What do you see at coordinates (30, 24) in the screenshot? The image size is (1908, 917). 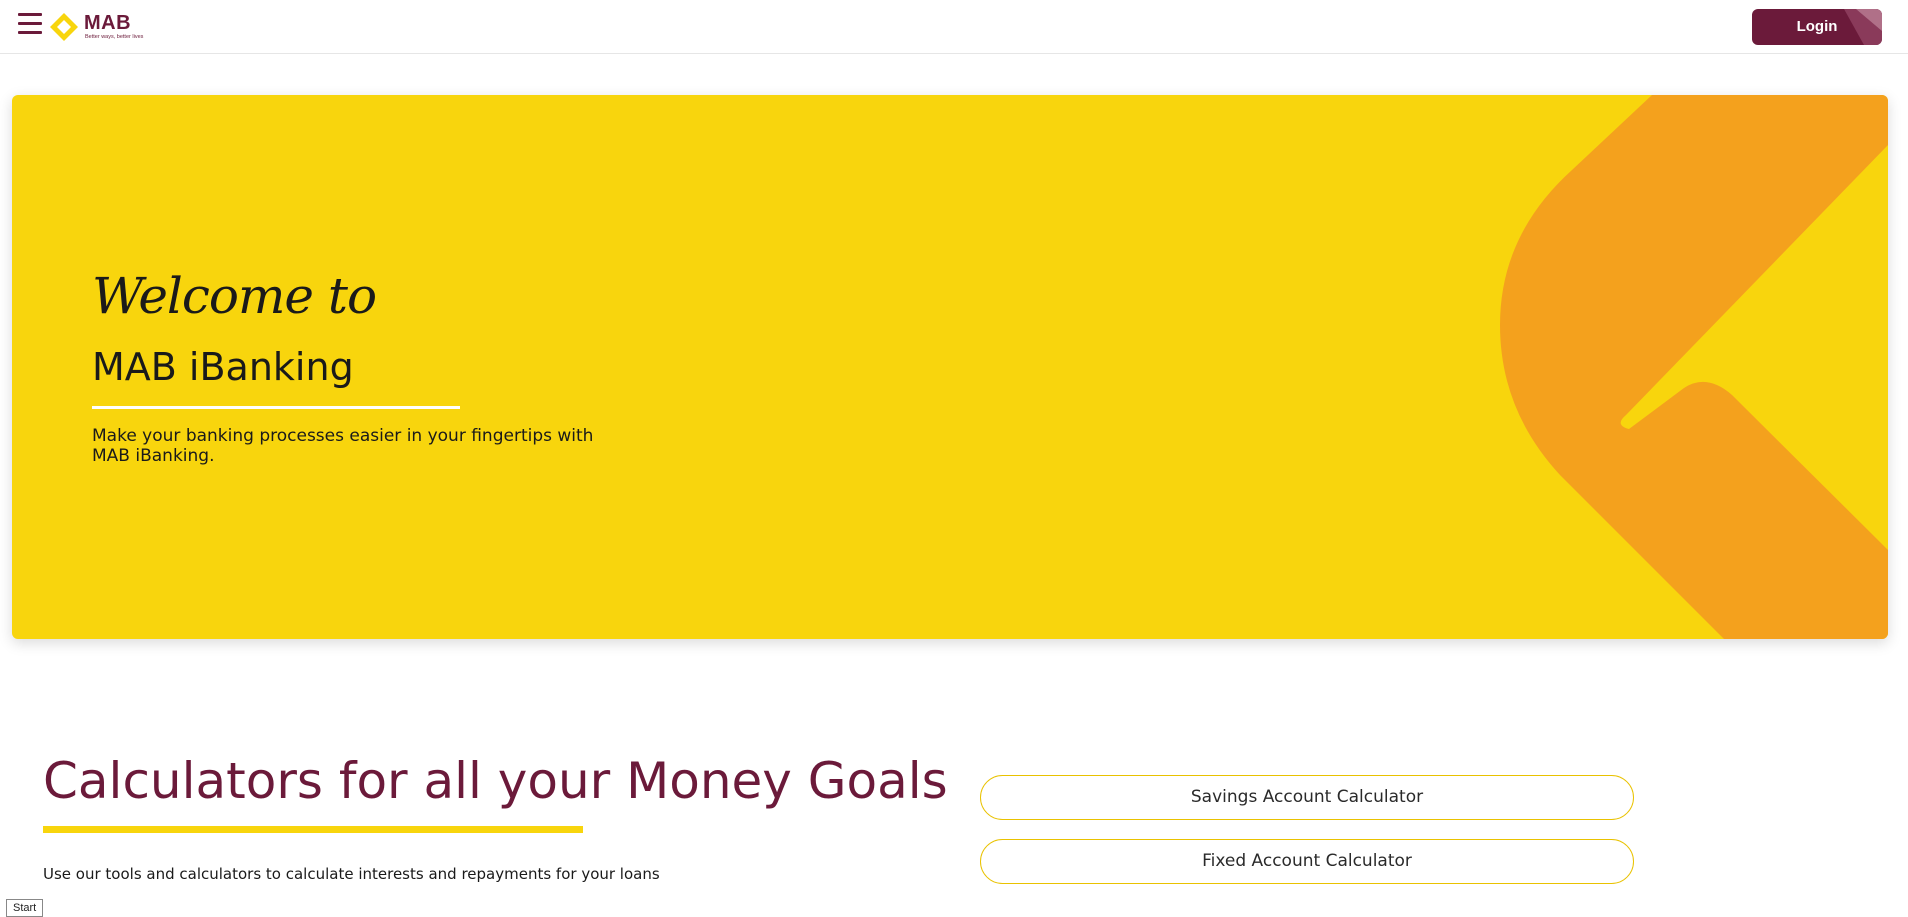 I see `menu-icon` at bounding box center [30, 24].